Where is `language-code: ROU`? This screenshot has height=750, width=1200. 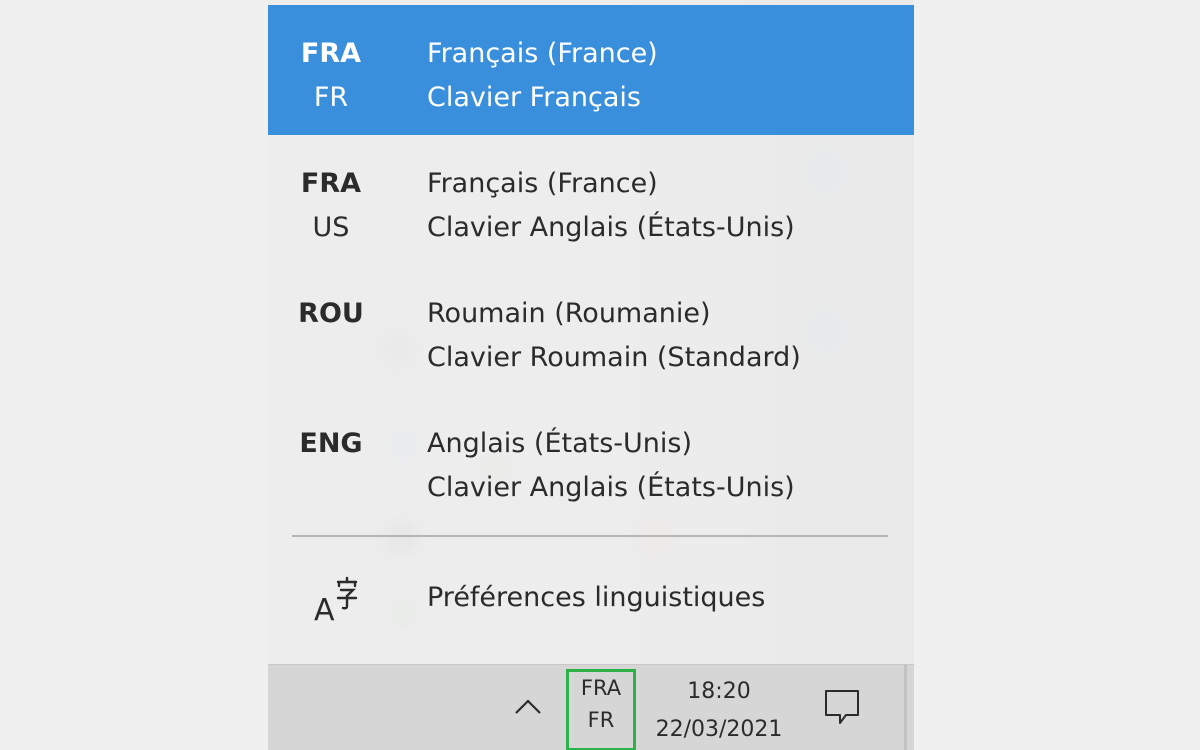 language-code: ROU is located at coordinates (331, 313).